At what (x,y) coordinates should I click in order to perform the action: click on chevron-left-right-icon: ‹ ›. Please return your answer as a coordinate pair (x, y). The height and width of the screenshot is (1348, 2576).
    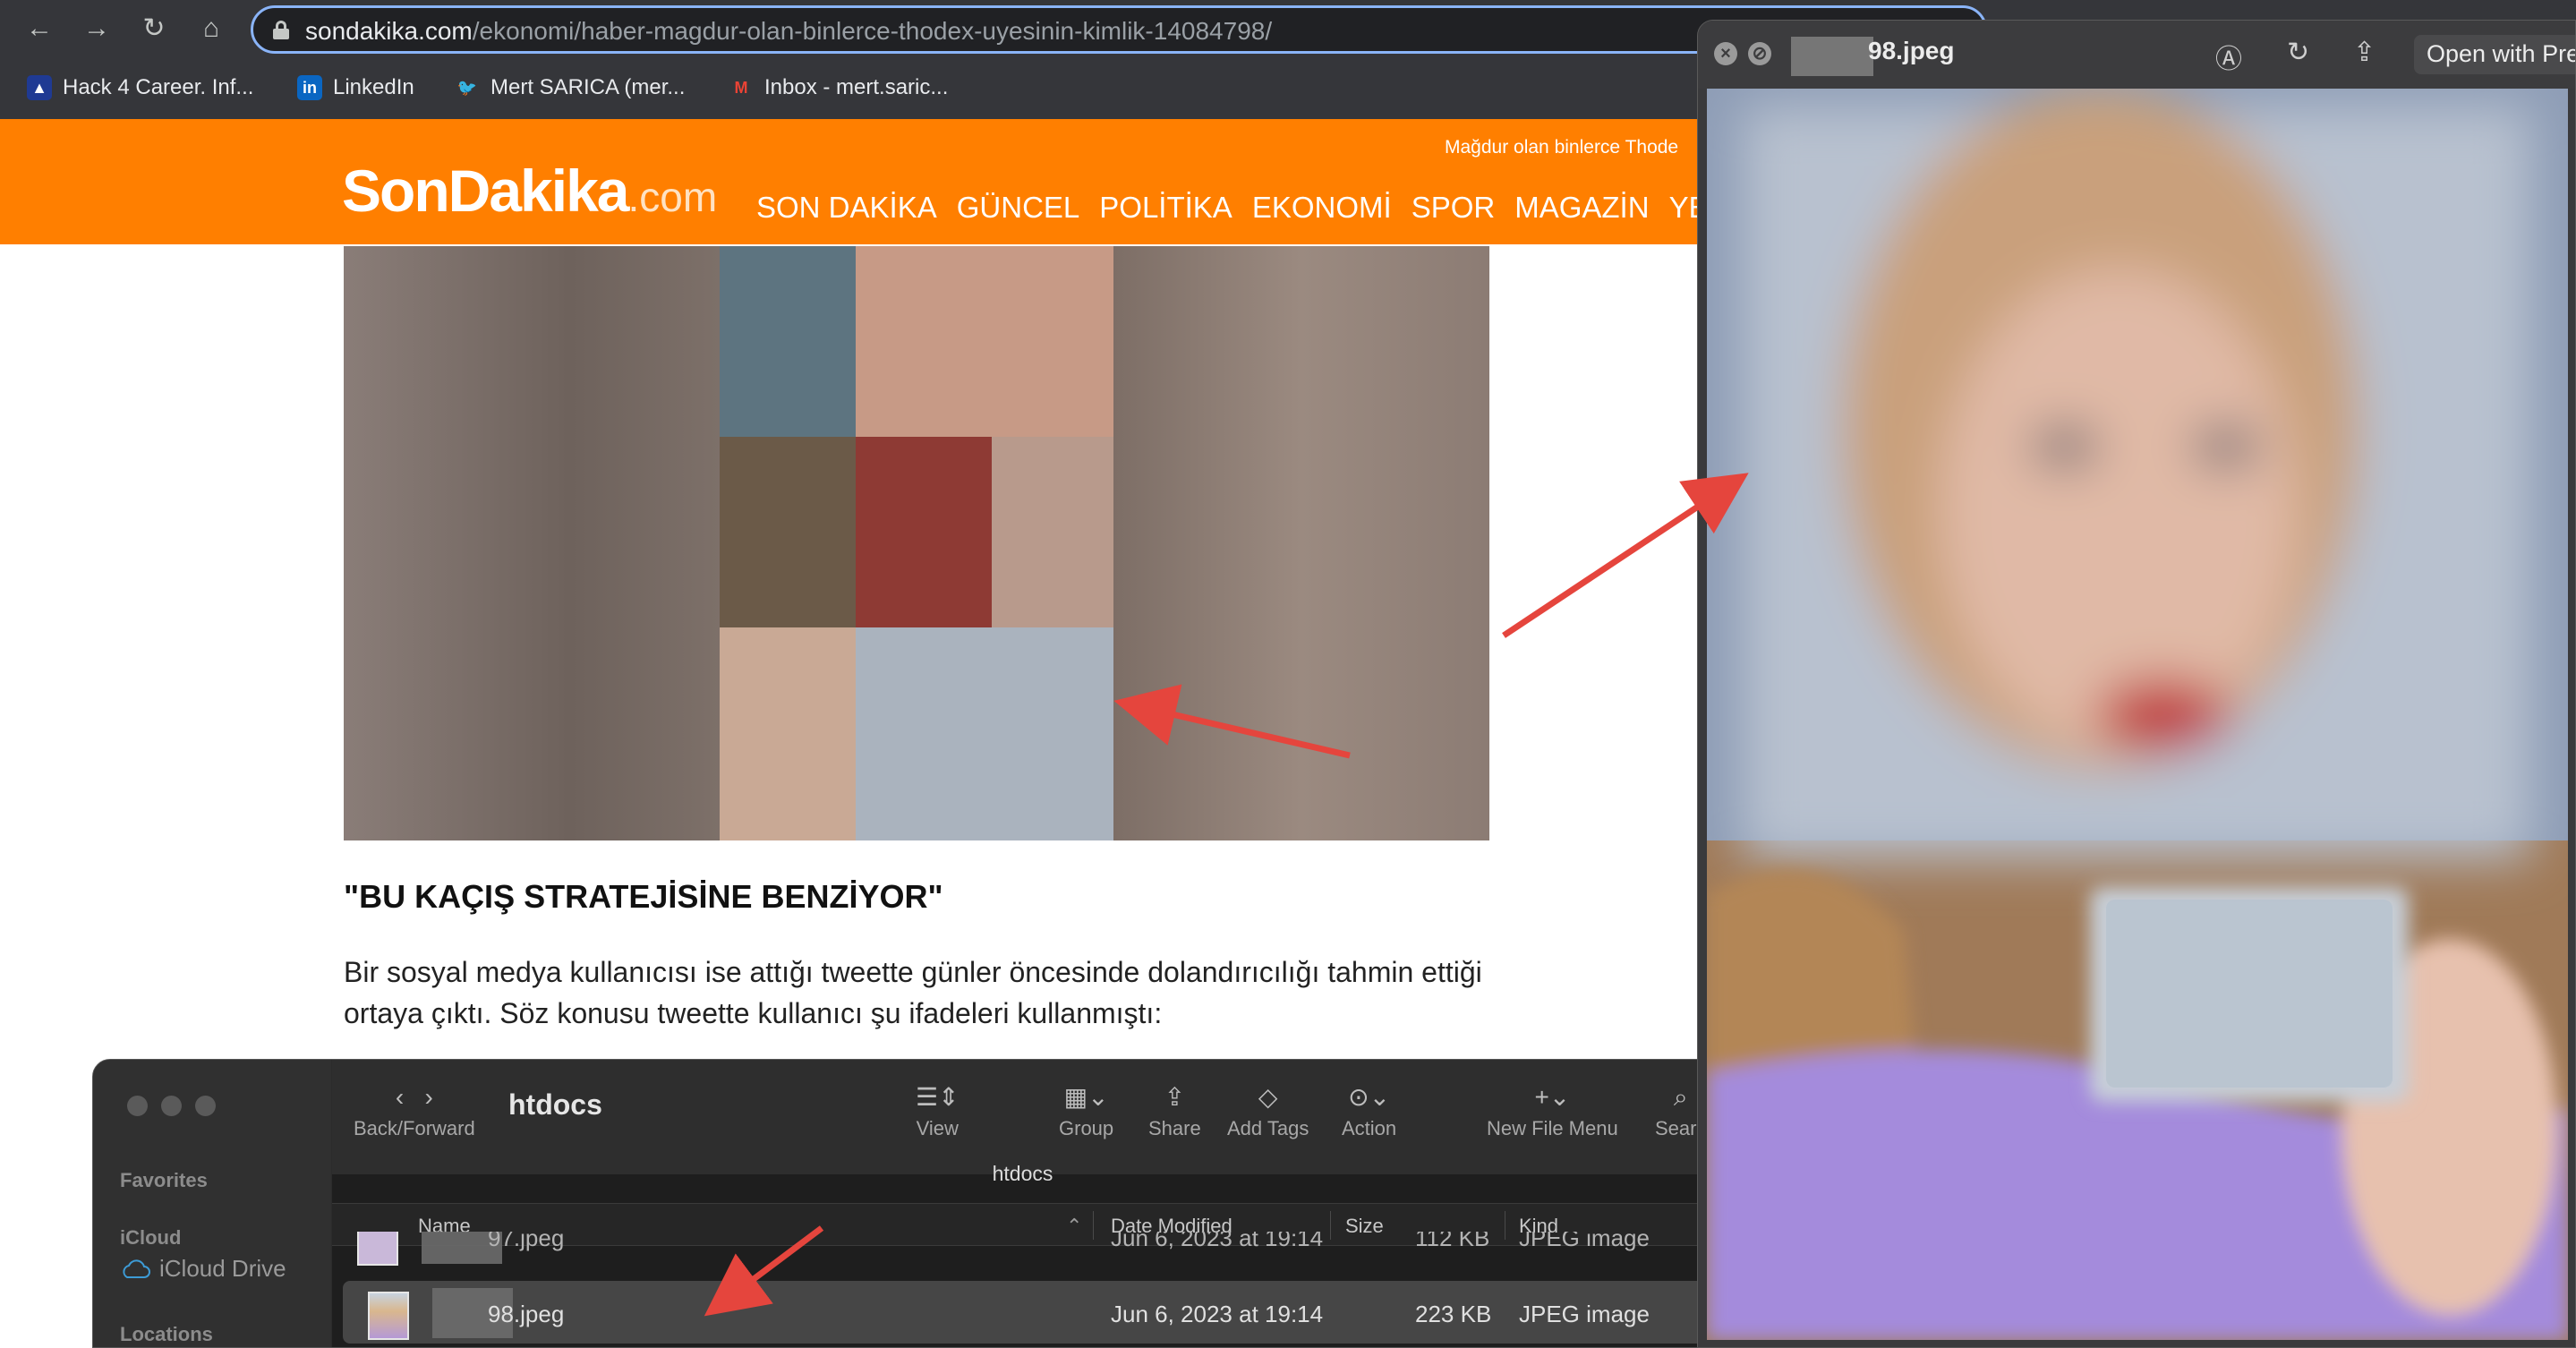
    Looking at the image, I should click on (414, 1097).